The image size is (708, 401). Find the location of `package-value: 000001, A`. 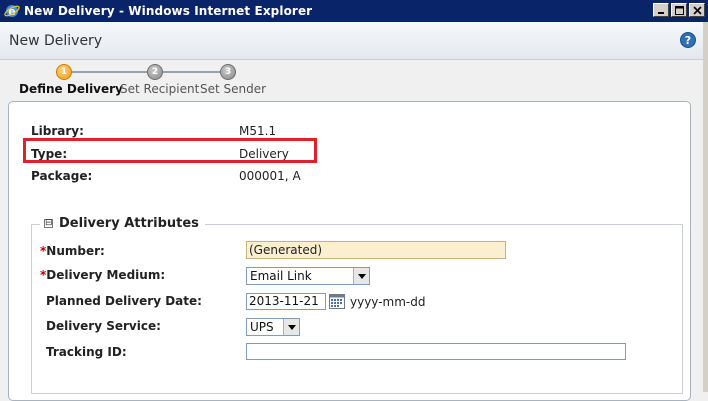

package-value: 000001, A is located at coordinates (270, 176).